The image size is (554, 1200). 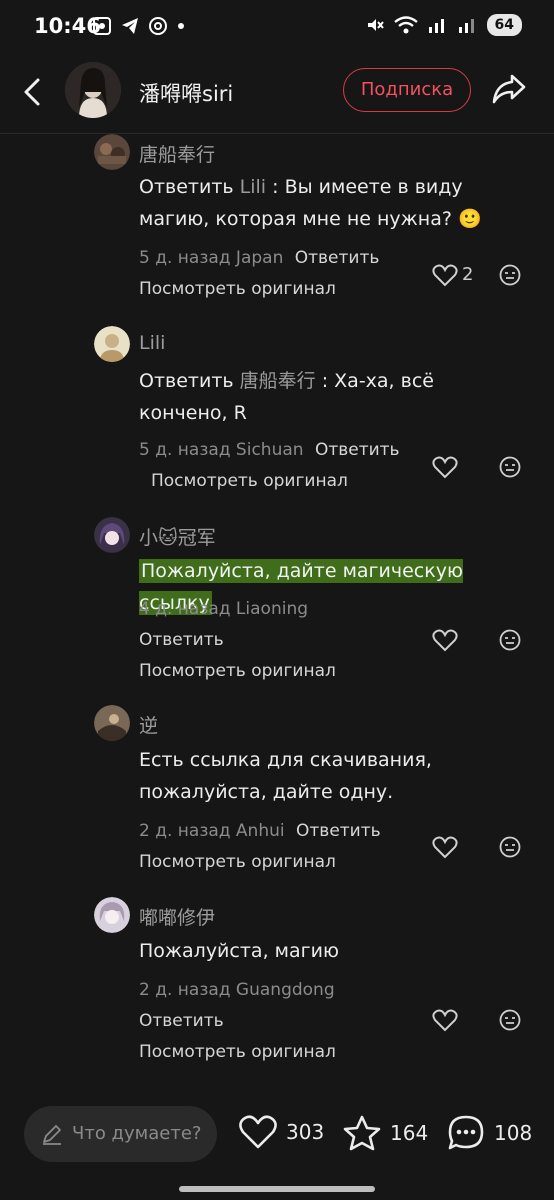 What do you see at coordinates (436, 26) in the screenshot?
I see `signal-icon` at bounding box center [436, 26].